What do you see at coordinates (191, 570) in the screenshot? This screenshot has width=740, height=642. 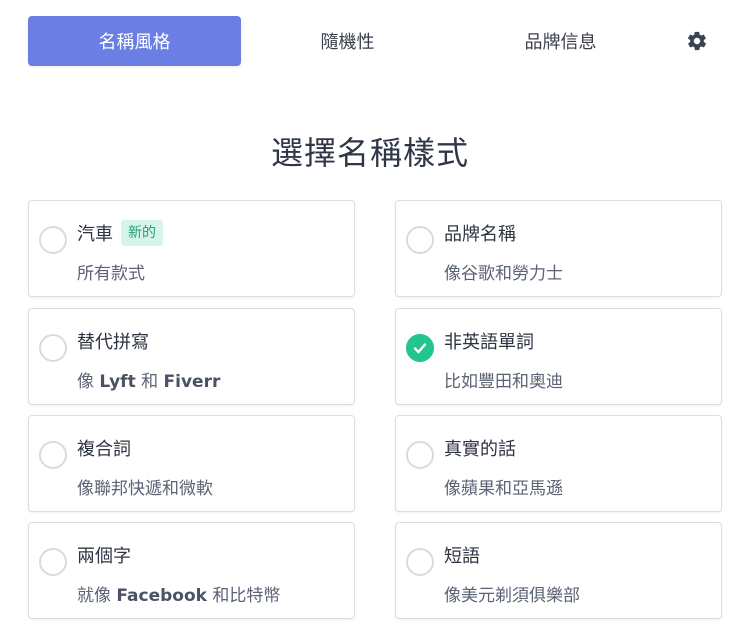 I see `option-card-two-words: 兩個字 就像 Facebook 和比特幣` at bounding box center [191, 570].